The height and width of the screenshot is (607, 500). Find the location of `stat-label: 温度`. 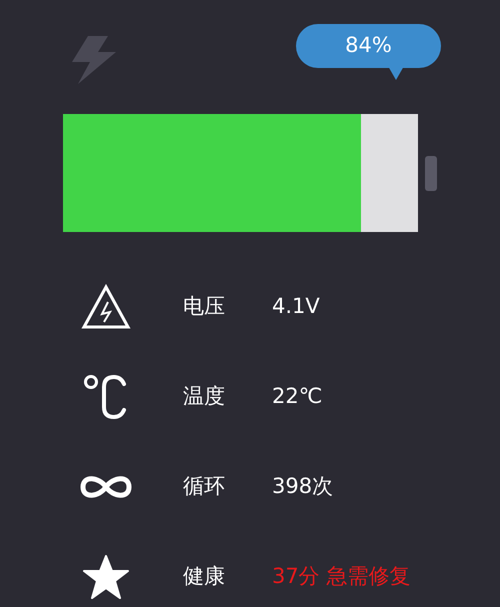

stat-label: 温度 is located at coordinates (204, 396).